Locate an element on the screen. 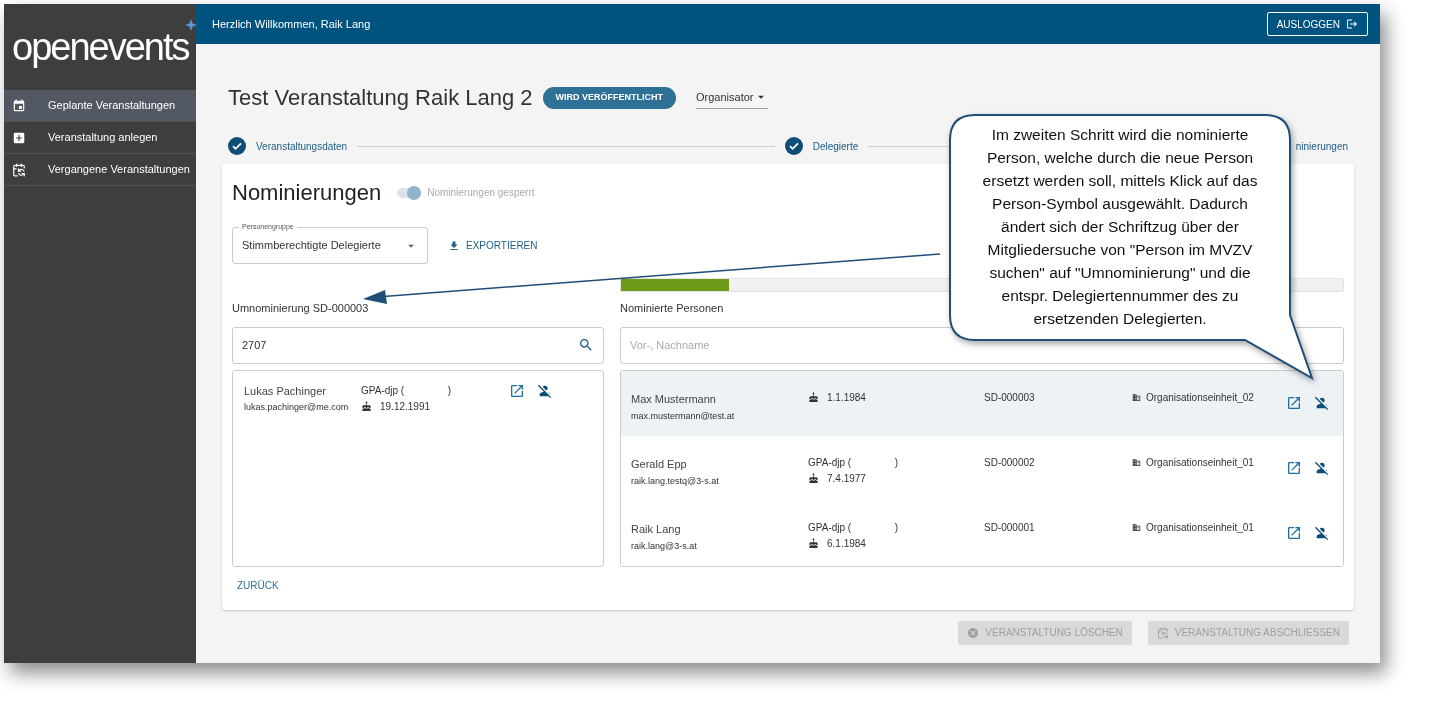  section-label: Nominierte Personen is located at coordinates (672, 308).